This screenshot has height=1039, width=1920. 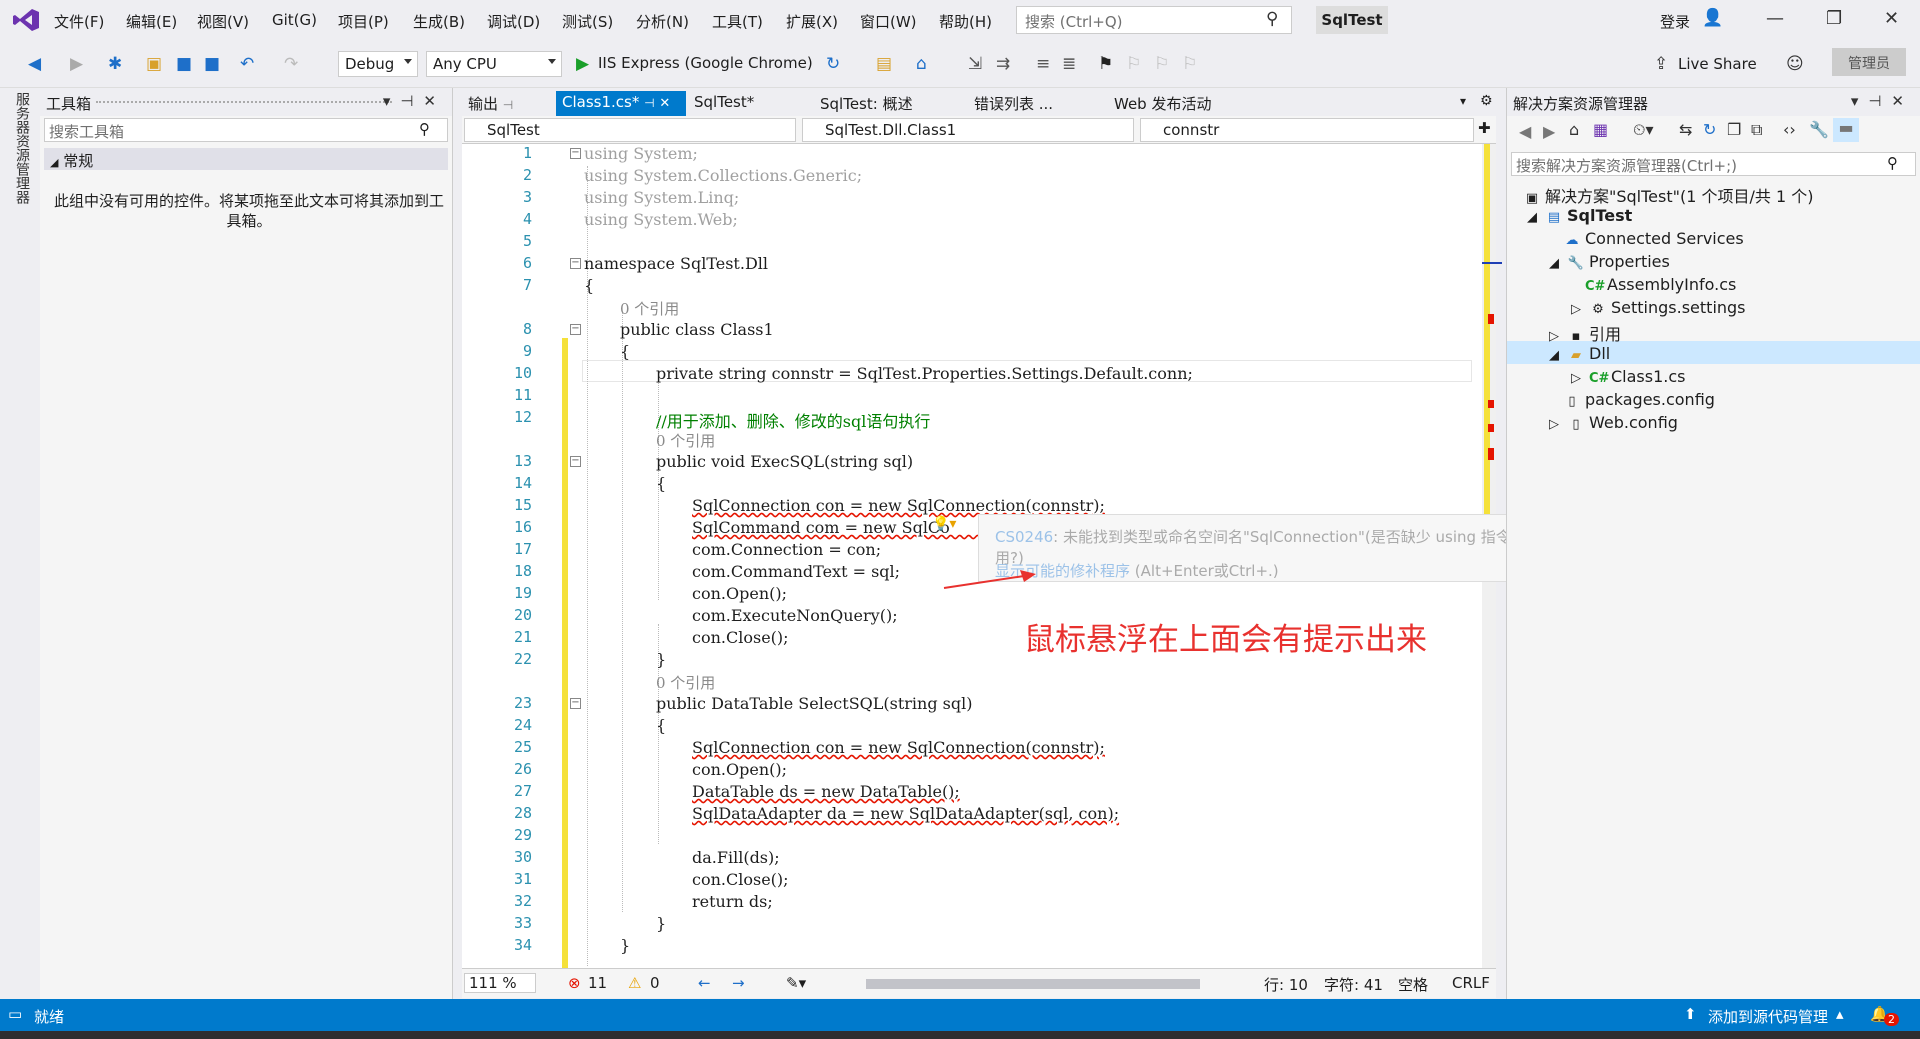 What do you see at coordinates (1033, 984) in the screenshot?
I see `horizontal-scrollbar` at bounding box center [1033, 984].